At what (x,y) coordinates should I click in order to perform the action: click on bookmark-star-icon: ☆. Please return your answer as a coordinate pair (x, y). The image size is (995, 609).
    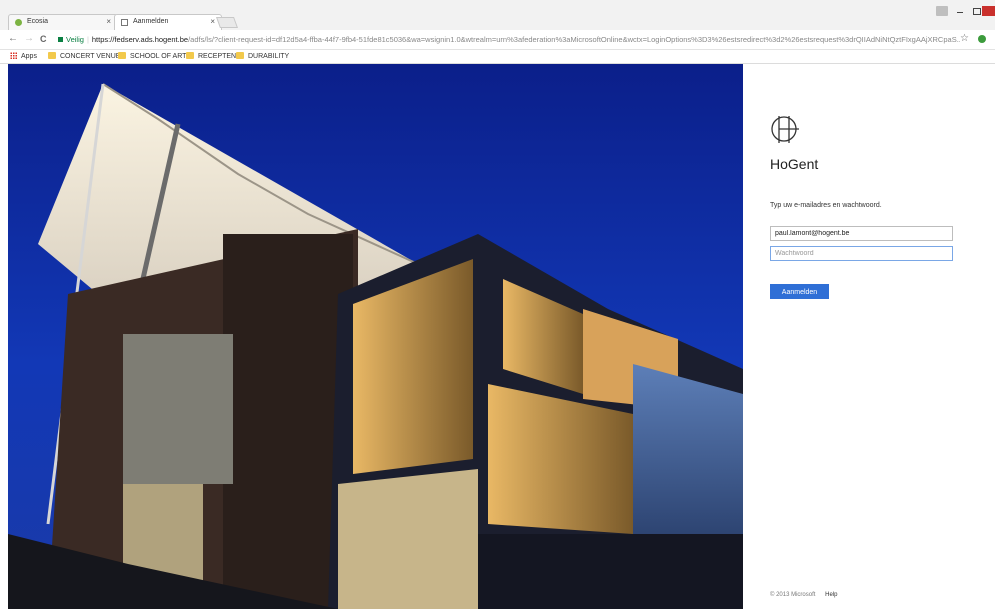
    Looking at the image, I should click on (964, 39).